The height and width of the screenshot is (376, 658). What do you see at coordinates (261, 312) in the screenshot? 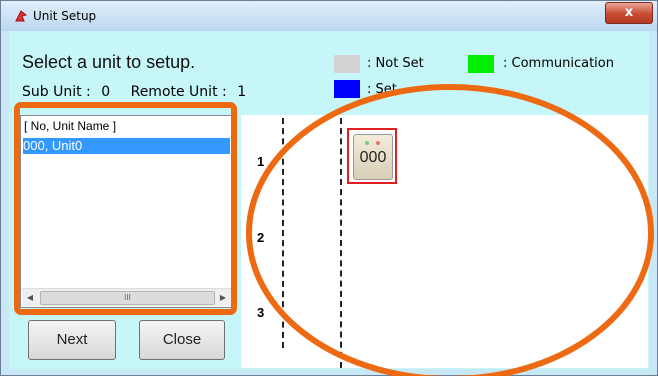
I see `row-label-3: 3` at bounding box center [261, 312].